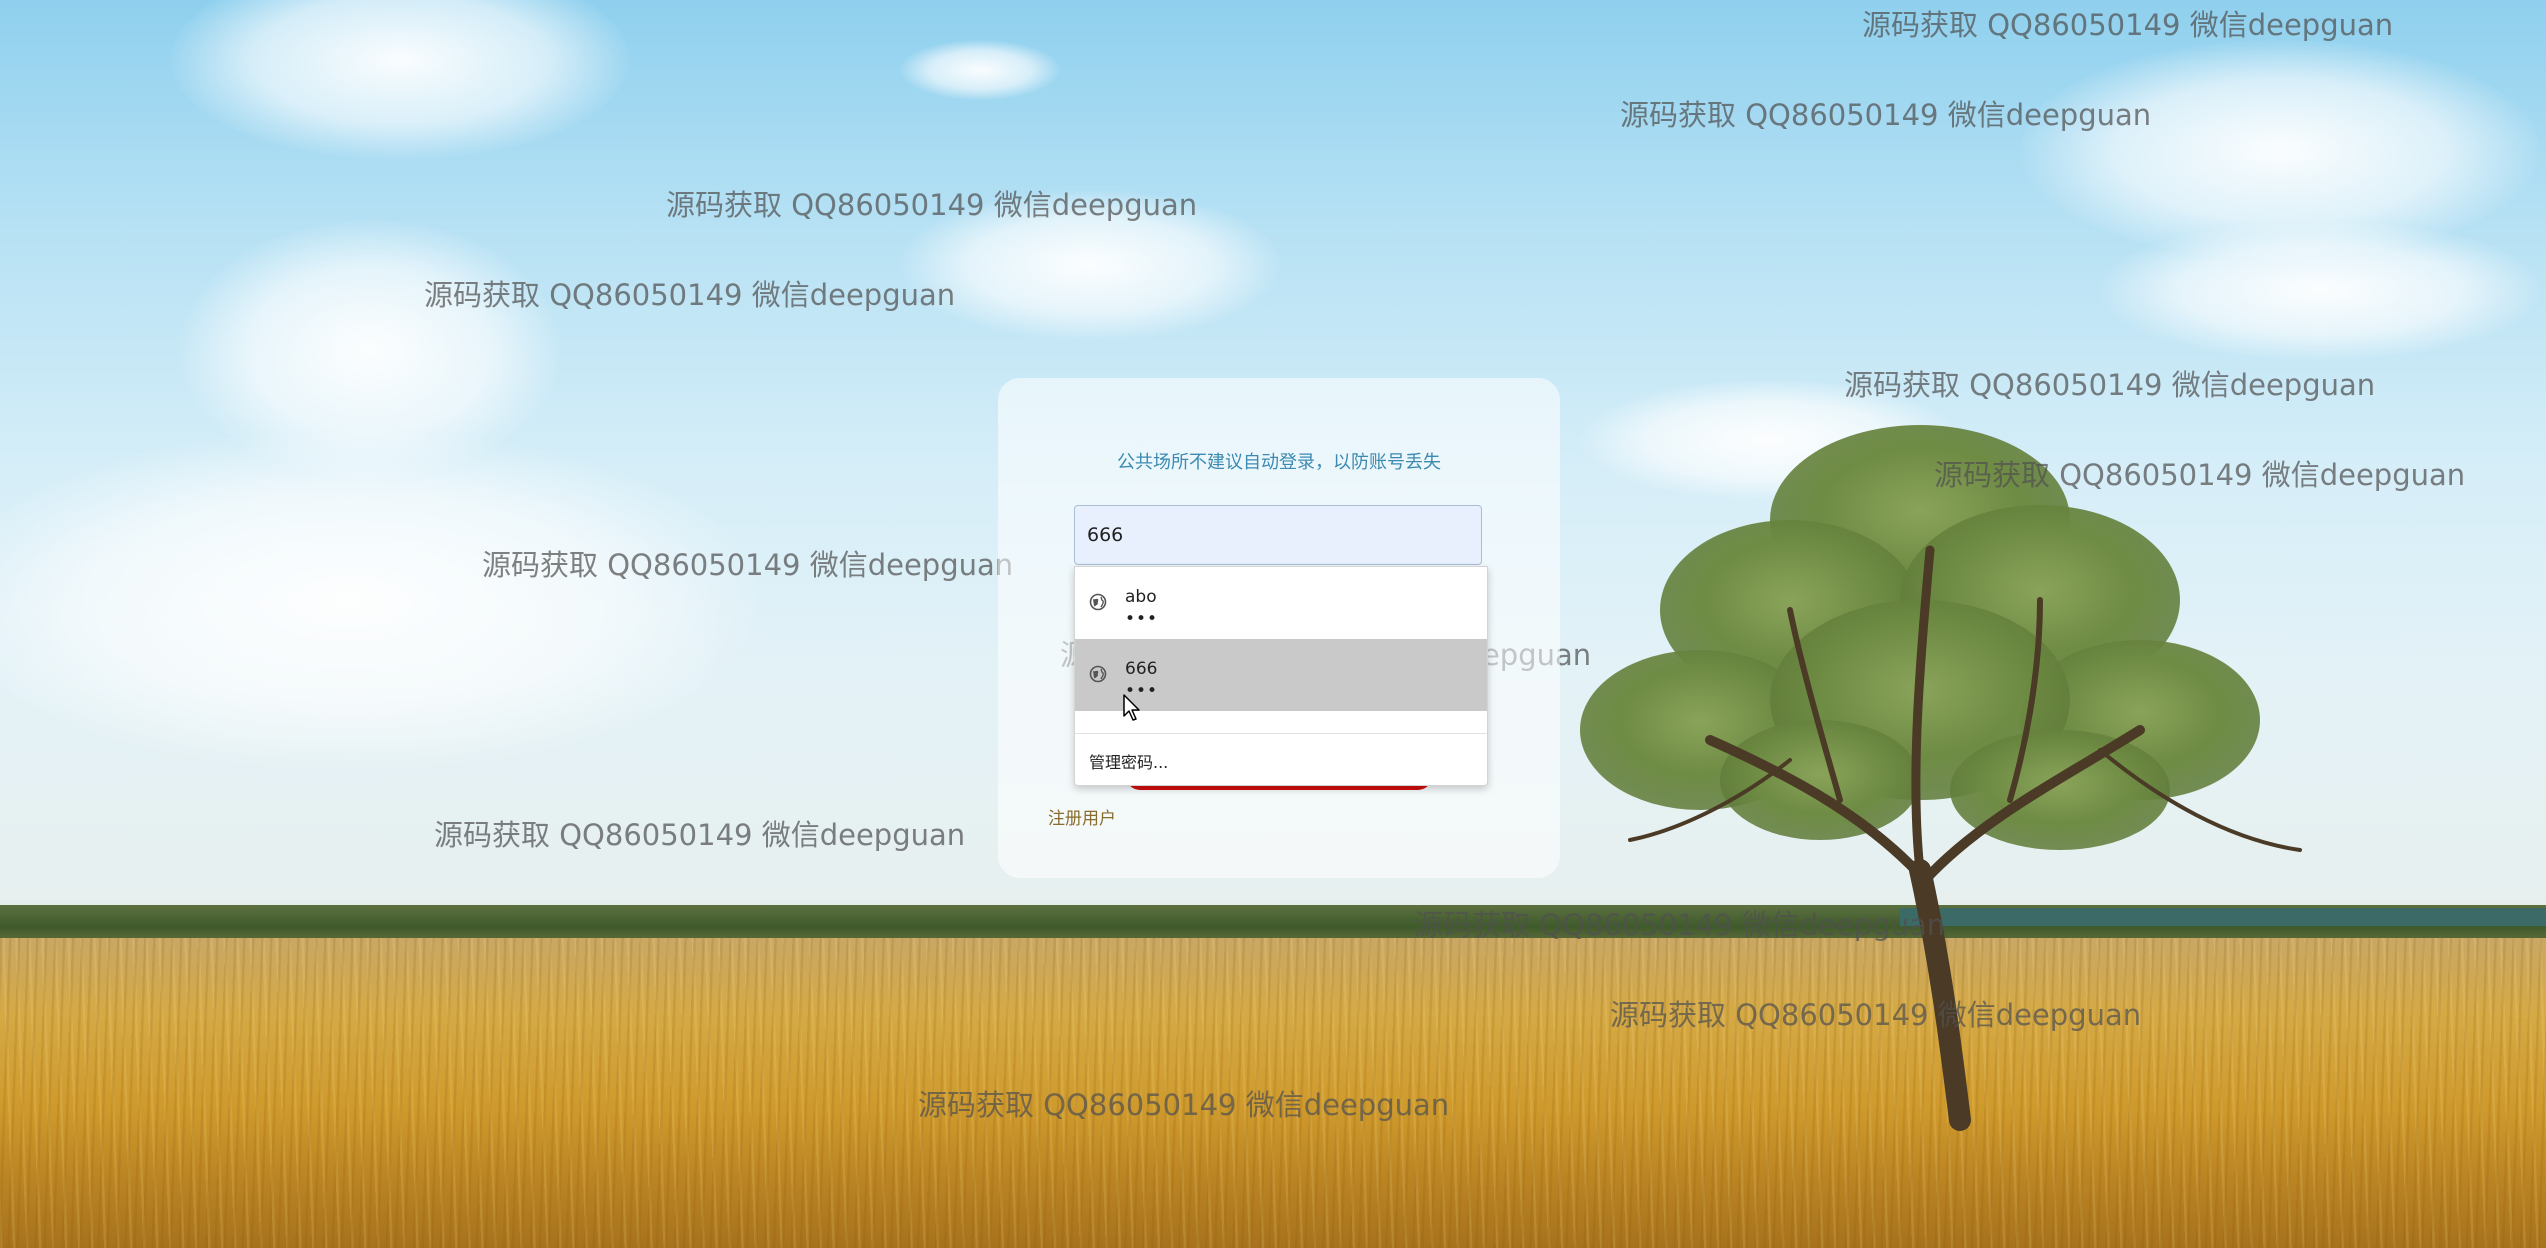  Describe the element at coordinates (1281, 603) in the screenshot. I see `autocomplete-suggestion: abo •••` at that location.